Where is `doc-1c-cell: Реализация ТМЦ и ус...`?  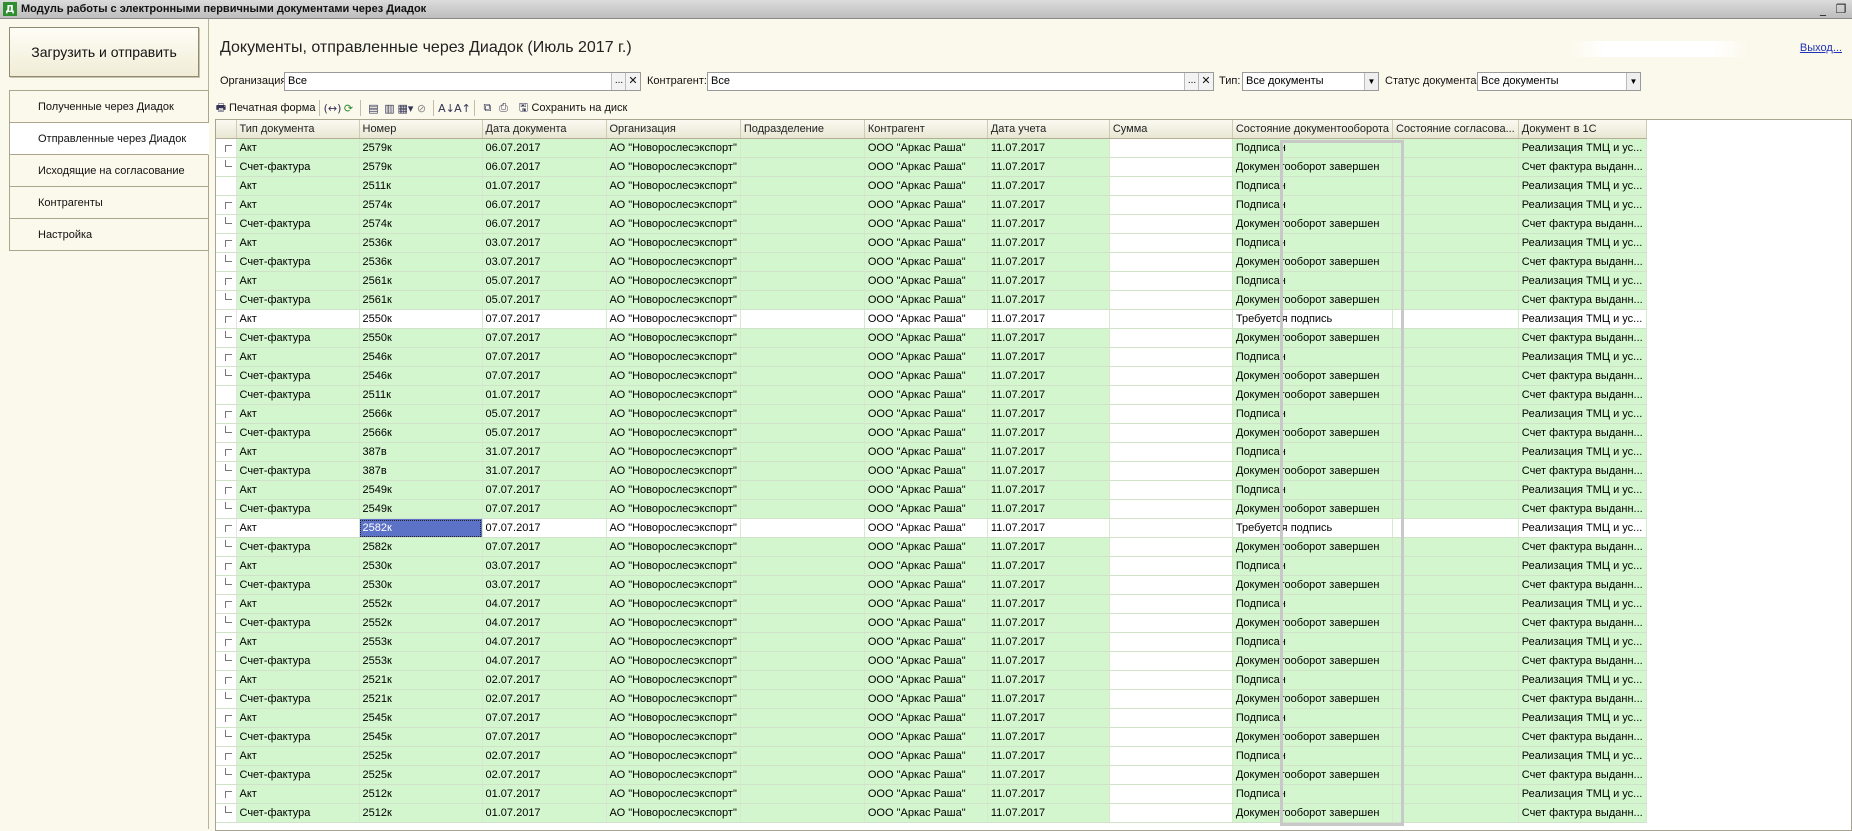 doc-1c-cell: Реализация ТМЦ и ус... is located at coordinates (1582, 148).